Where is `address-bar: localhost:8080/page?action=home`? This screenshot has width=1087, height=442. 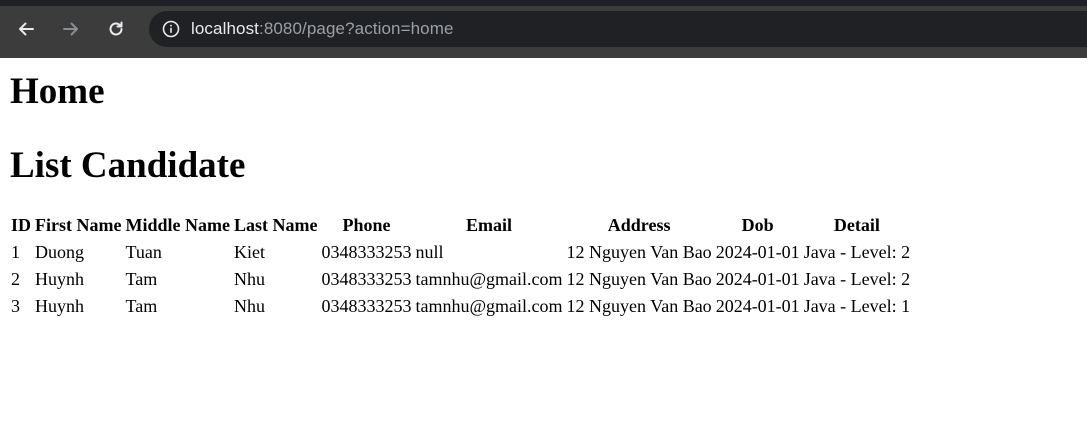
address-bar: localhost:8080/page?action=home is located at coordinates (618, 29).